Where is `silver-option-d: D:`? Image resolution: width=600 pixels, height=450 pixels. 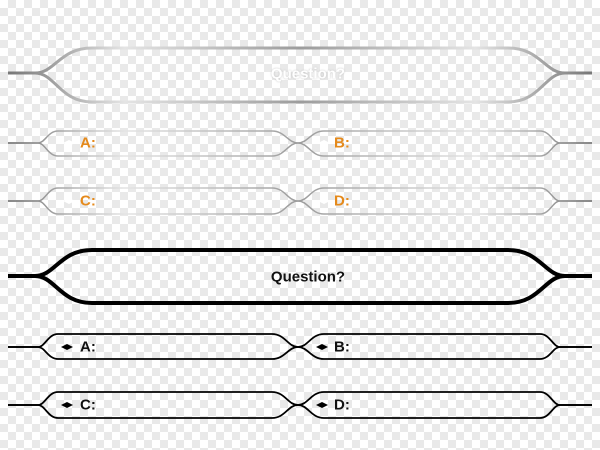 silver-option-d: D: is located at coordinates (342, 201).